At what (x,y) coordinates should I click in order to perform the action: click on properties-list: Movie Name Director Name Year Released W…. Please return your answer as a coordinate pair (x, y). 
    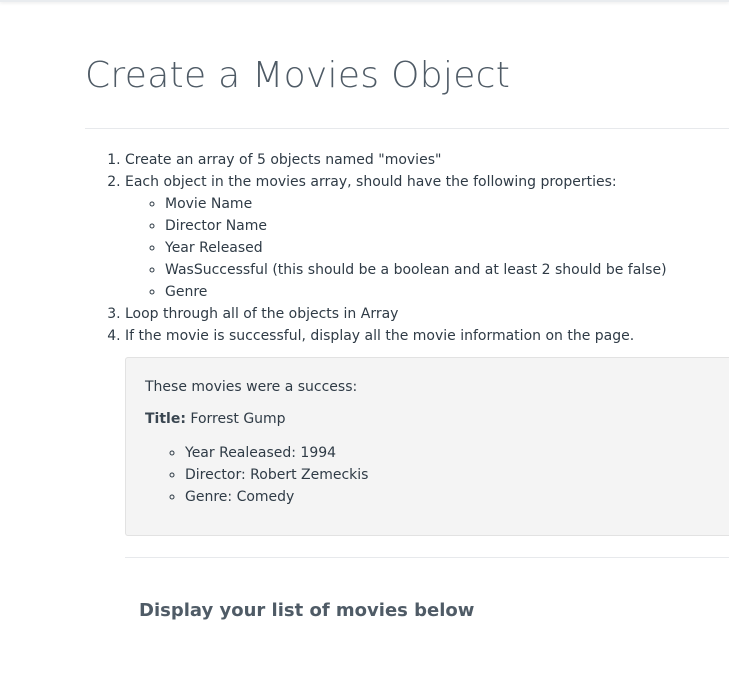
    Looking at the image, I should click on (425, 248).